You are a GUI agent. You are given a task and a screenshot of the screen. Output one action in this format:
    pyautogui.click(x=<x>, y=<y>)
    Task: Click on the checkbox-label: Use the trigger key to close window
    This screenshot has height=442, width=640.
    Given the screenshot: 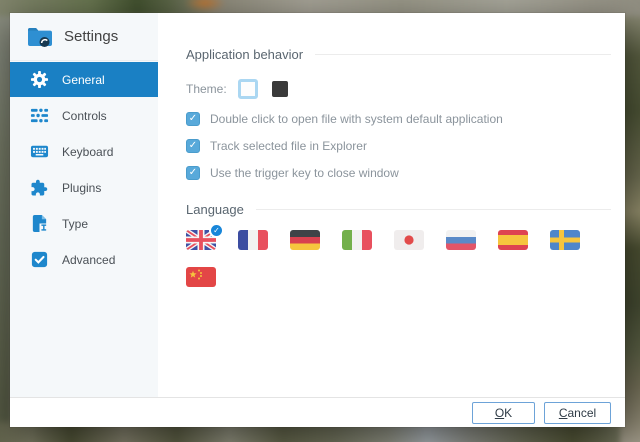 What is the action you would take?
    pyautogui.click(x=304, y=173)
    